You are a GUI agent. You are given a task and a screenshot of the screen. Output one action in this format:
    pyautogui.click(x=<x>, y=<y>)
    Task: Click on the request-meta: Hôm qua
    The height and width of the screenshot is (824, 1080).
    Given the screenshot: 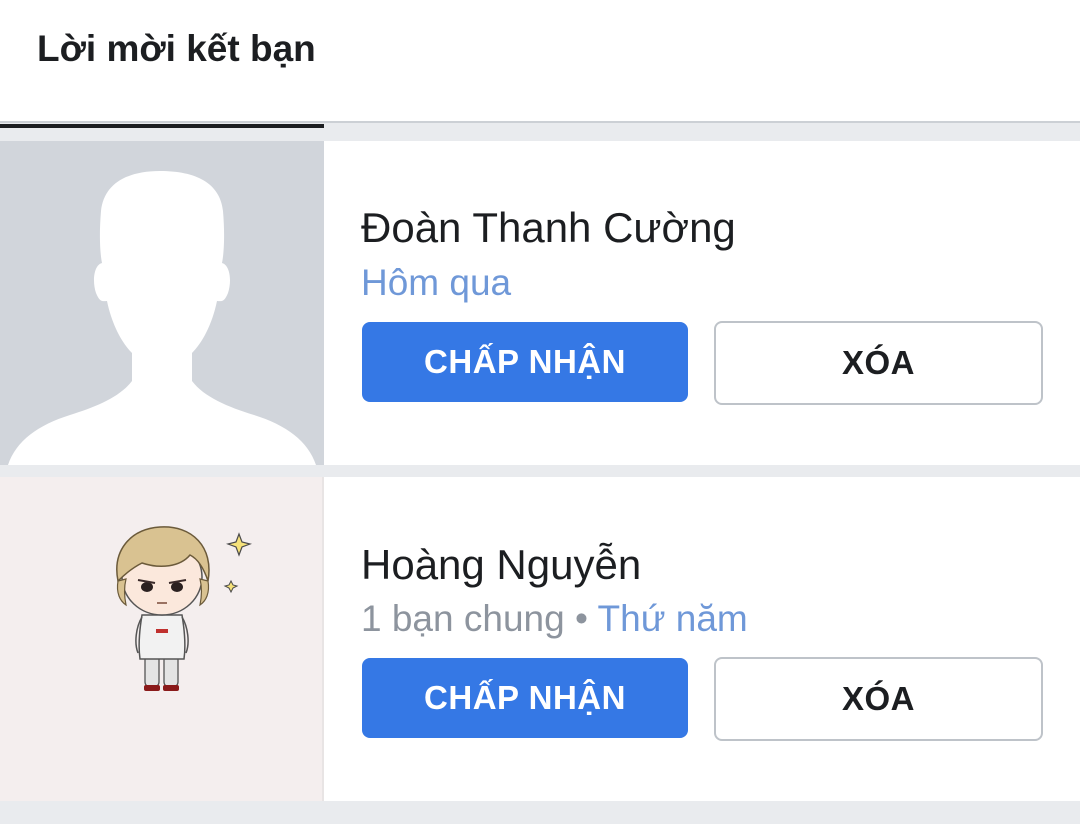 What is the action you would take?
    pyautogui.click(x=436, y=283)
    